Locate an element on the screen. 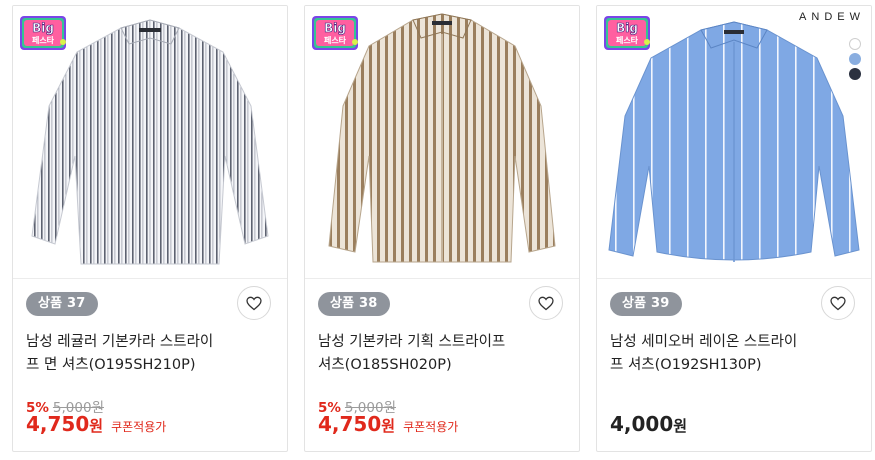  product-number-tag: 상품 39 is located at coordinates (646, 304).